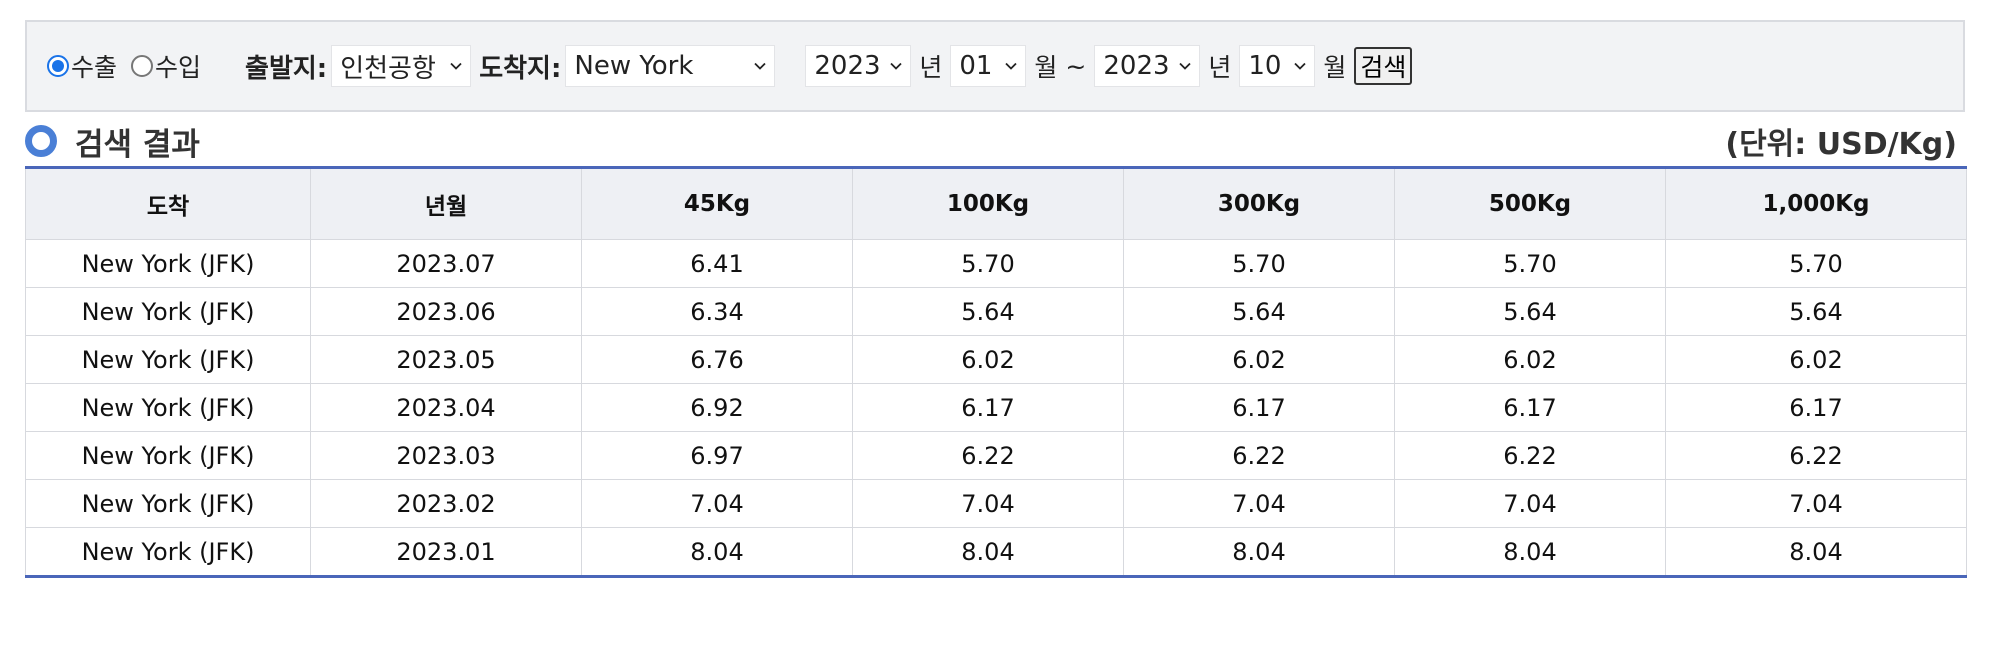  What do you see at coordinates (520, 68) in the screenshot?
I see `destination-label: 도착지:` at bounding box center [520, 68].